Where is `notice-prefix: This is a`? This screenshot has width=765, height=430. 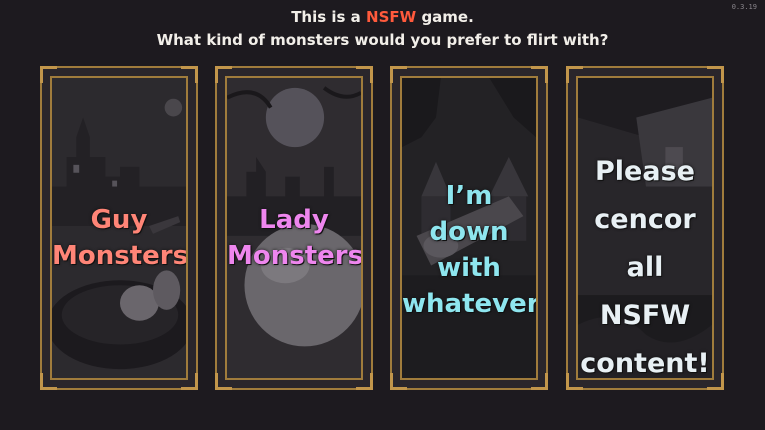
notice-prefix: This is a is located at coordinates (326, 17).